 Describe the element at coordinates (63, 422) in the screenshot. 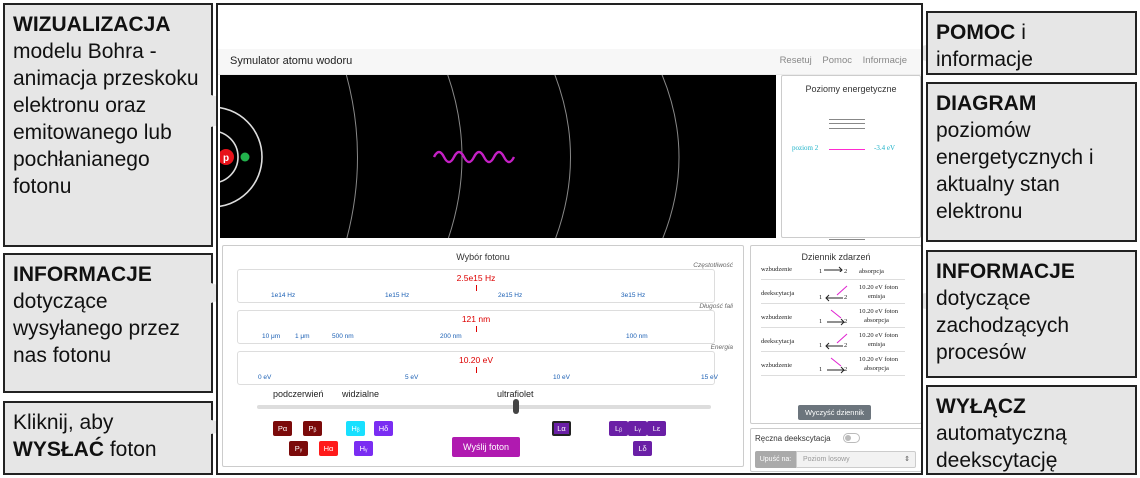

I see `callout-send-line1: Kliknij, aby` at that location.